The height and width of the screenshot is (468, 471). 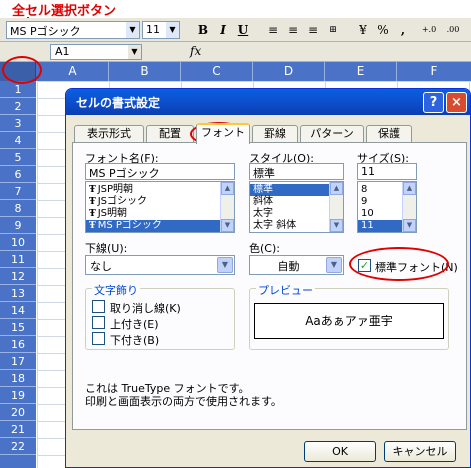 I want to click on row-header: 3, so click(x=18, y=123).